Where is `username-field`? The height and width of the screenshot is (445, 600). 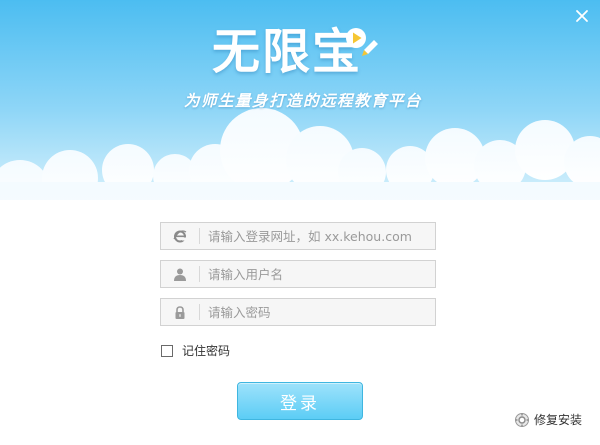 username-field is located at coordinates (298, 274).